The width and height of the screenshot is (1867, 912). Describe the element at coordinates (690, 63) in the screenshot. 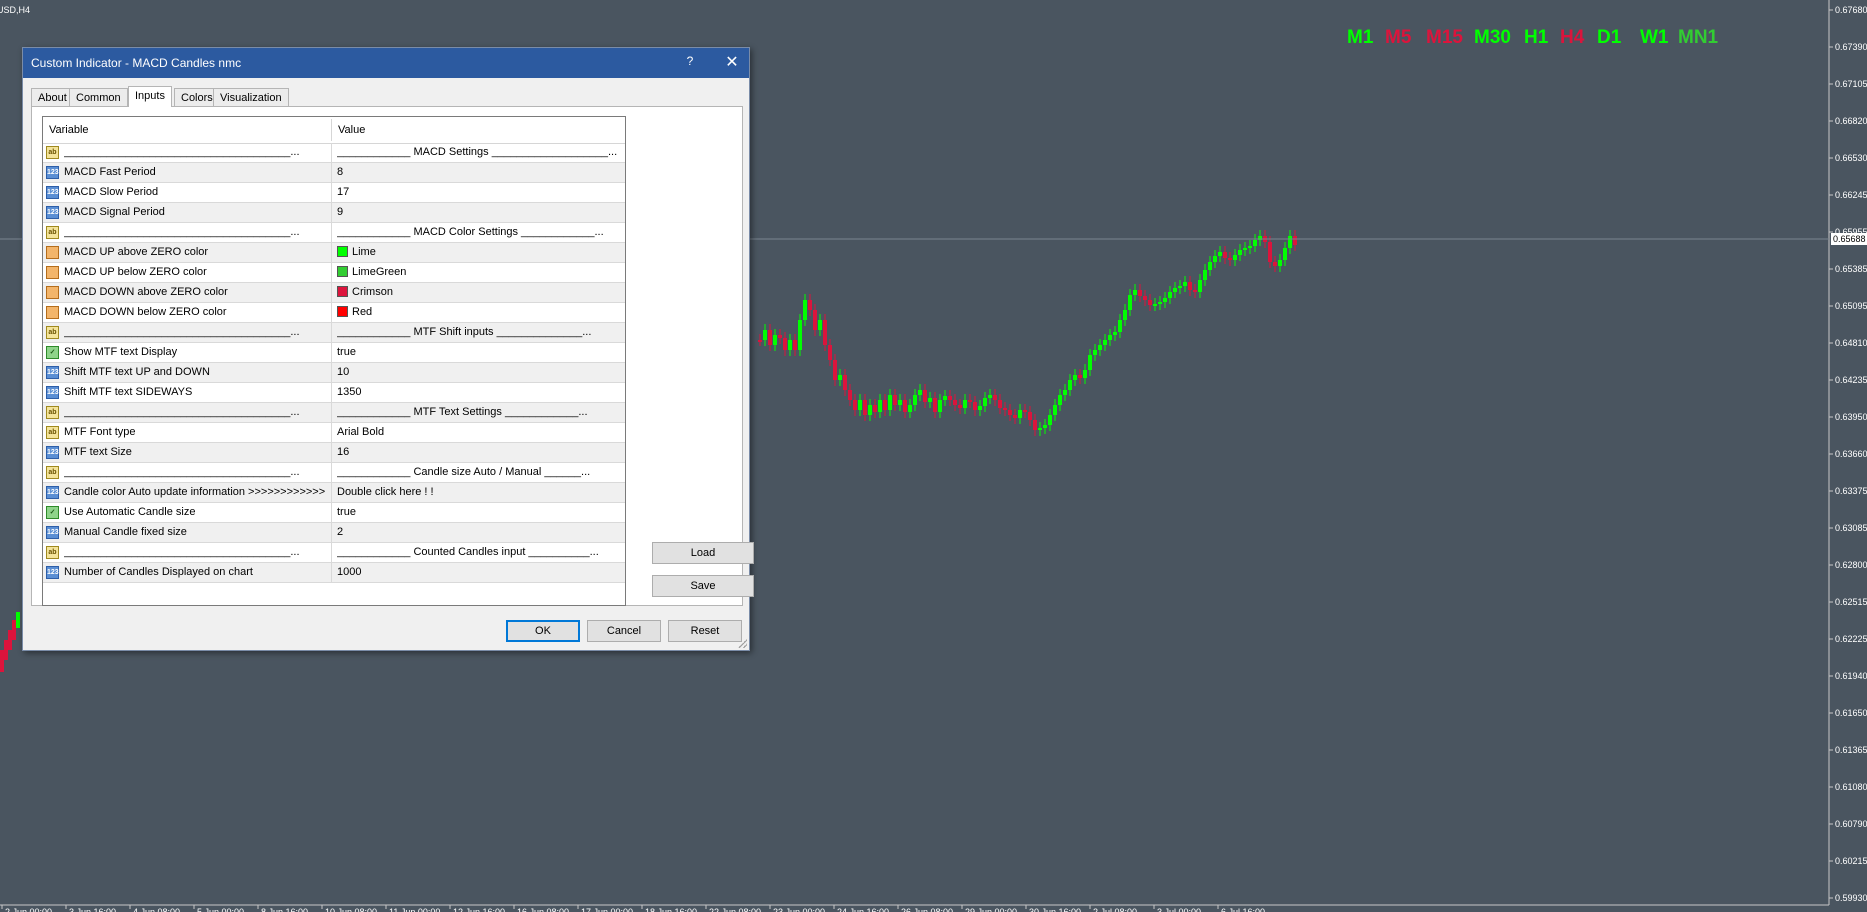

I see `help-icon: ?` at that location.